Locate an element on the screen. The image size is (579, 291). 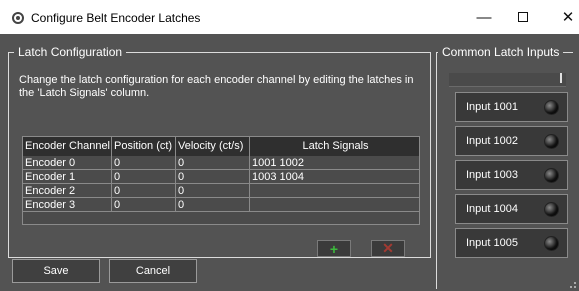
table-row: Encoder 0 0 0 1001 1002 is located at coordinates (221, 163).